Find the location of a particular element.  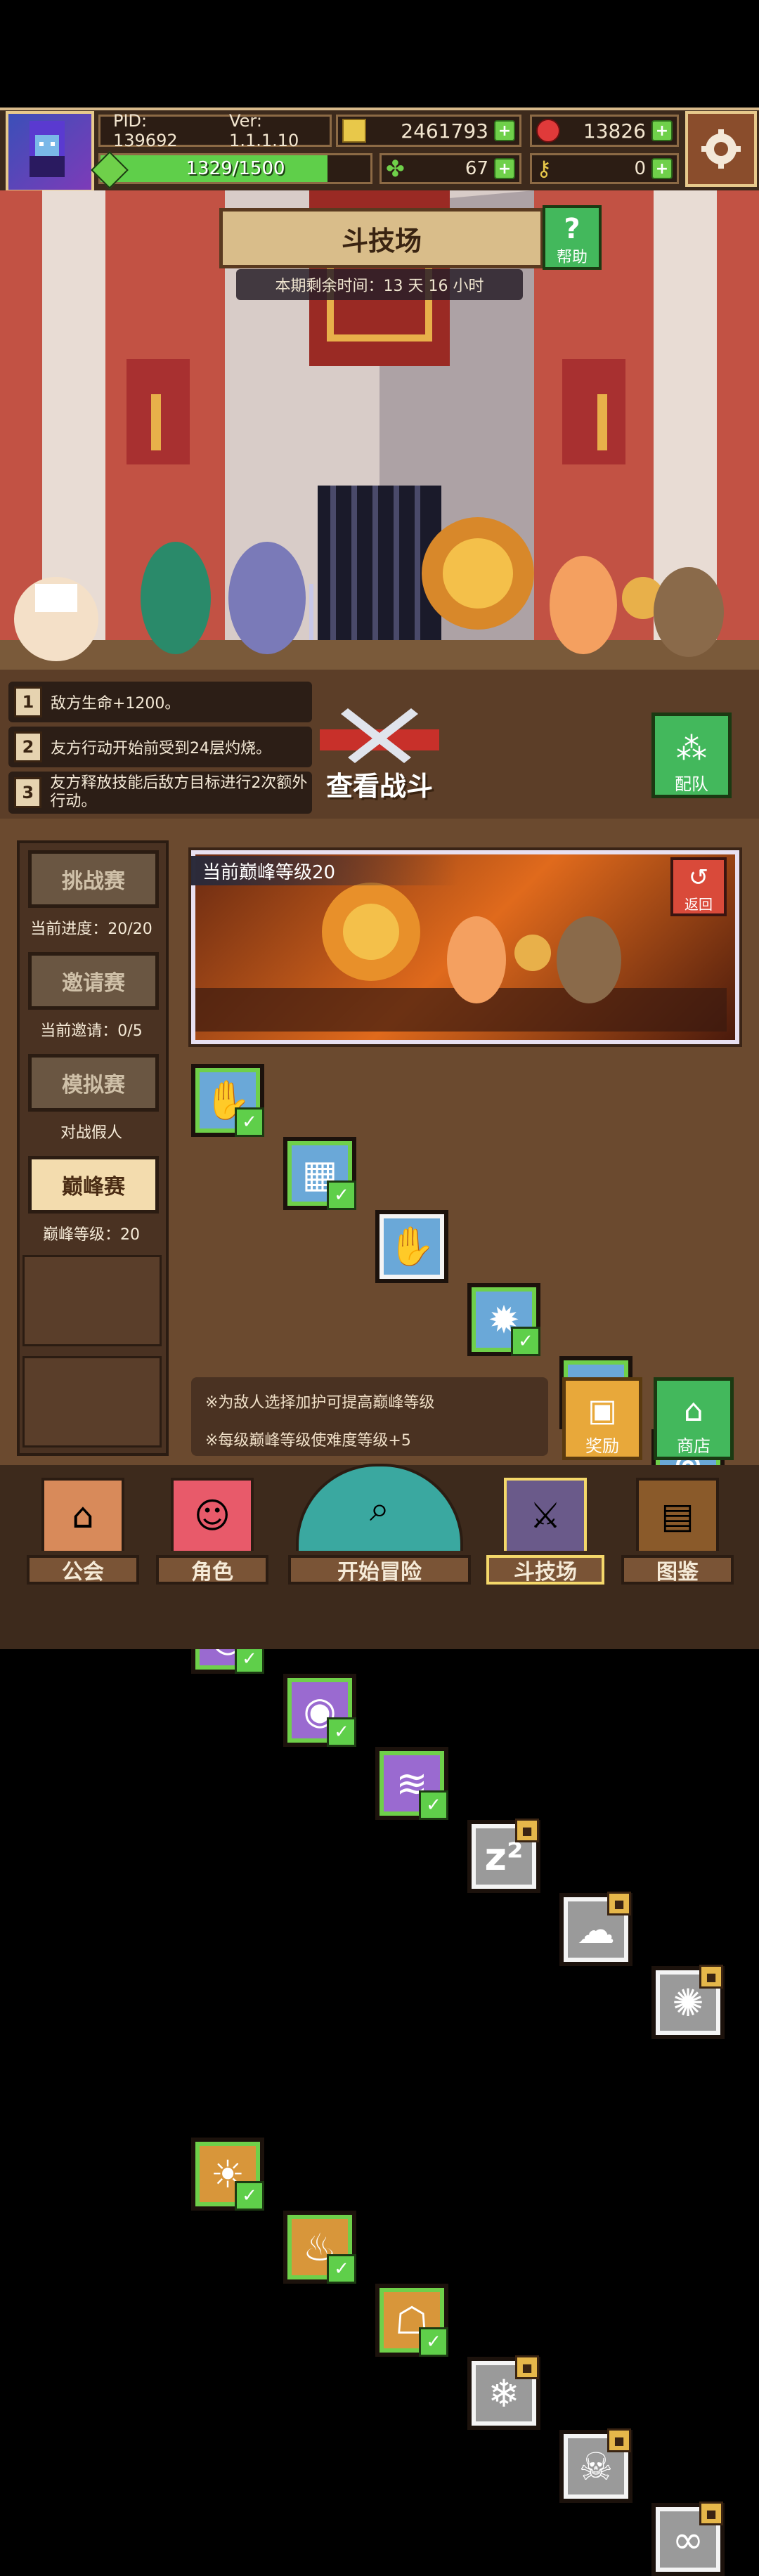

blessing-wave: ≋ ✓ is located at coordinates (411, 1783).